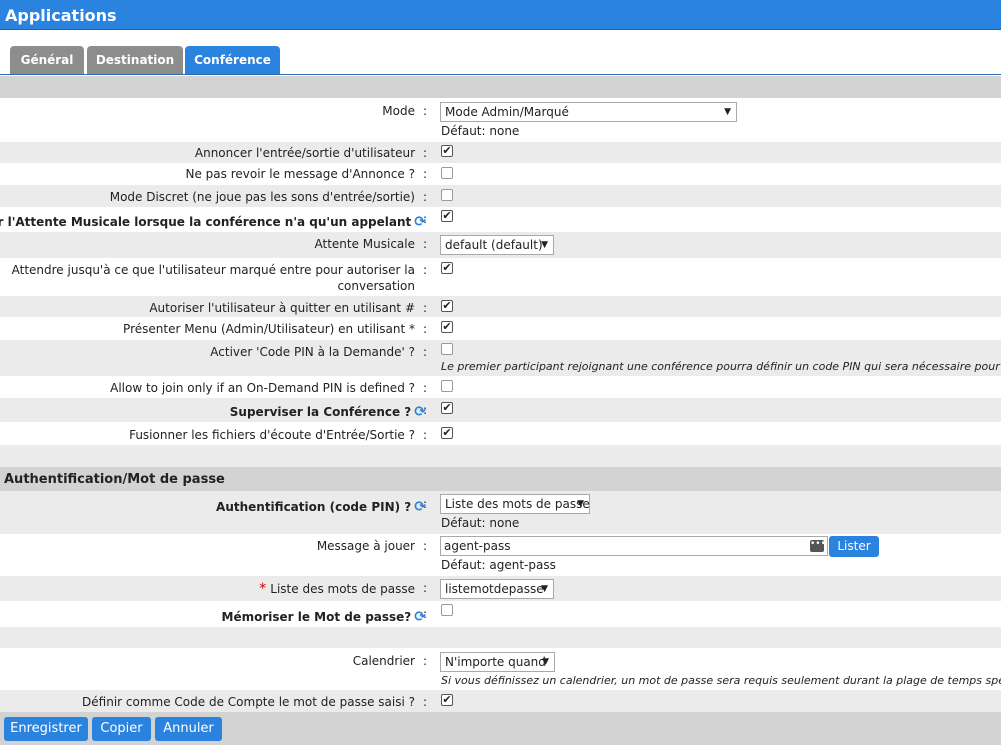 Image resolution: width=1001 pixels, height=745 pixels. I want to click on section-title-auth: Authentification/Mot de passe, so click(500, 479).